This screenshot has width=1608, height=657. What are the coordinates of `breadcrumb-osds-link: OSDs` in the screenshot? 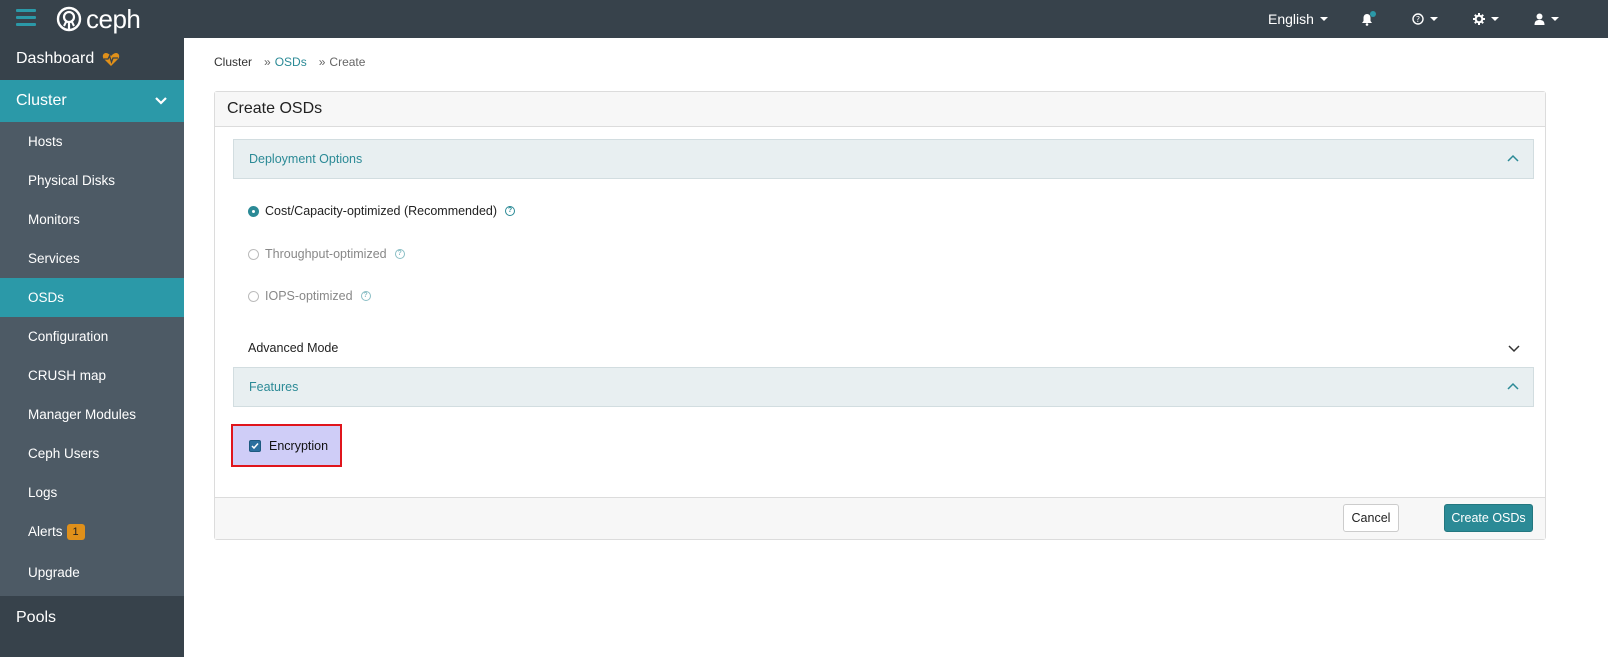 It's located at (291, 62).